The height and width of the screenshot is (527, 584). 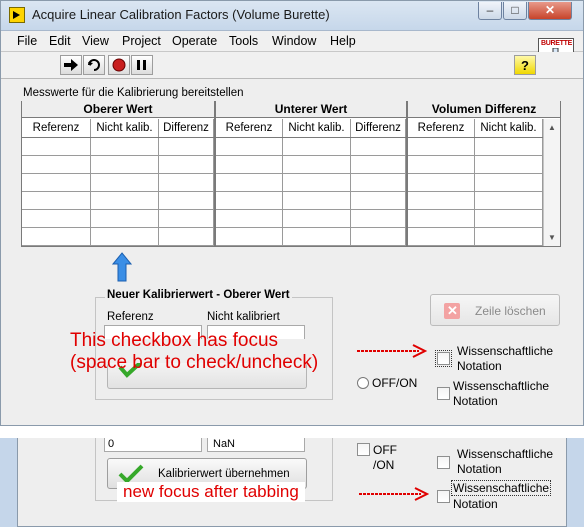 What do you see at coordinates (385, 450) in the screenshot?
I see `off-label: OFF` at bounding box center [385, 450].